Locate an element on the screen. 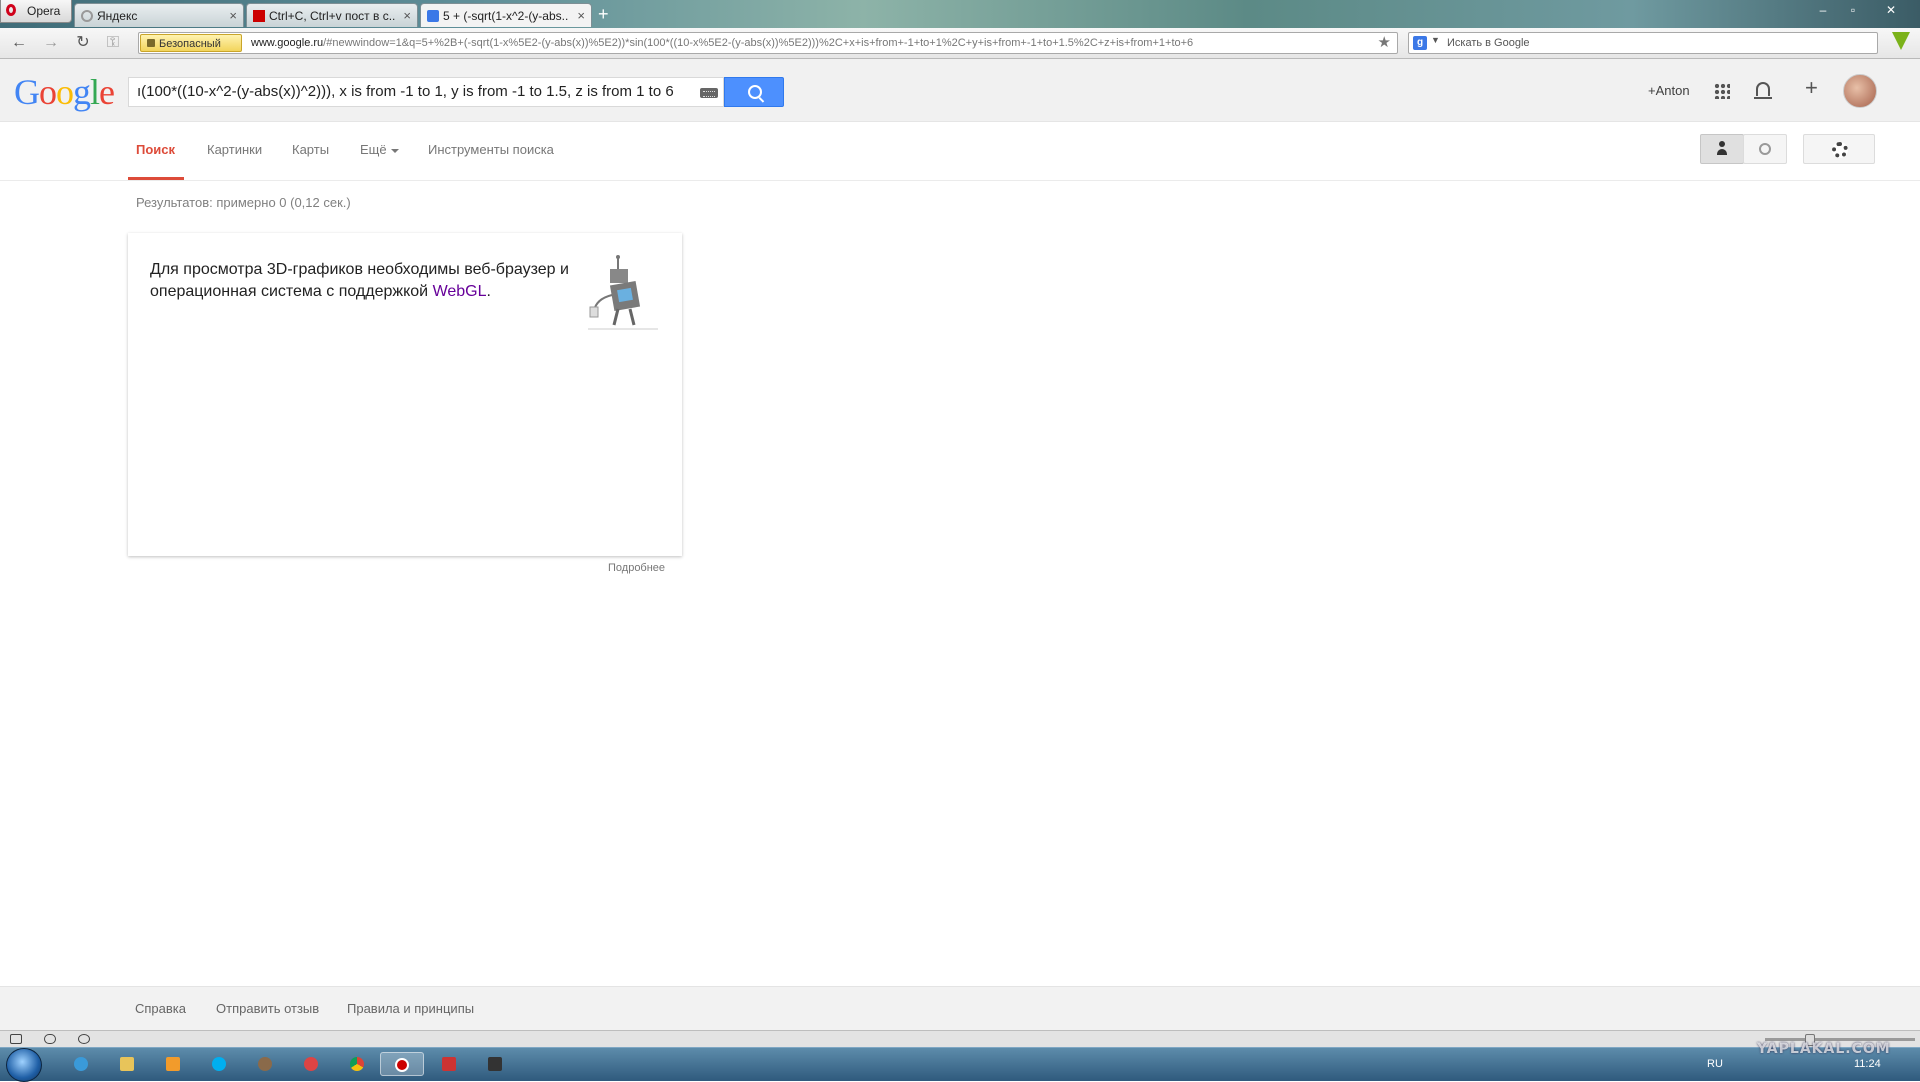 The height and width of the screenshot is (1082, 1920). taskbar-explorer is located at coordinates (127, 1064).